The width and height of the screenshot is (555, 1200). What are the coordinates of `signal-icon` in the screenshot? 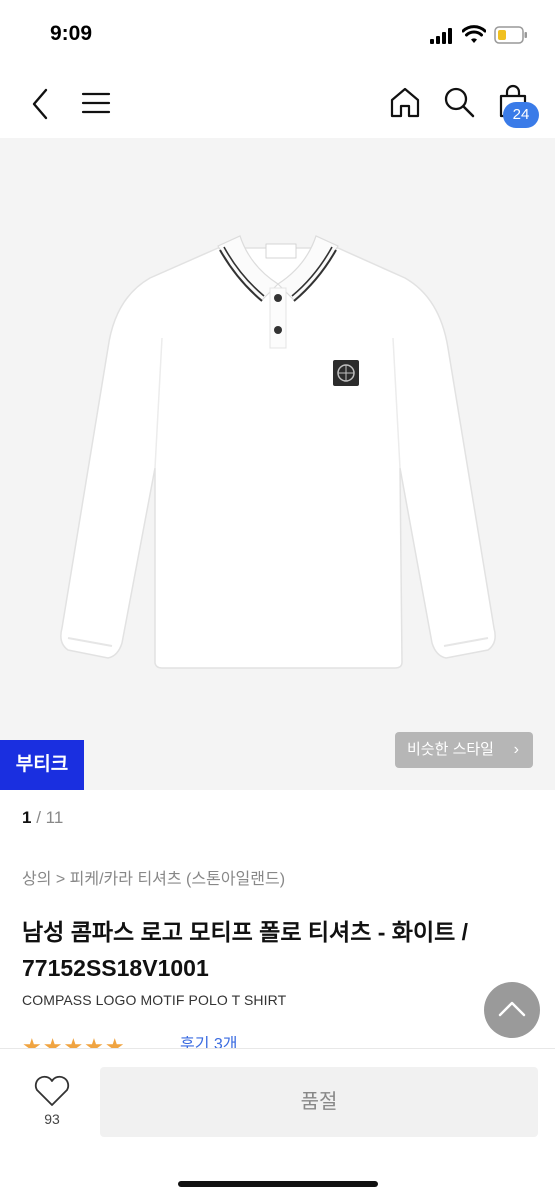 It's located at (441, 36).